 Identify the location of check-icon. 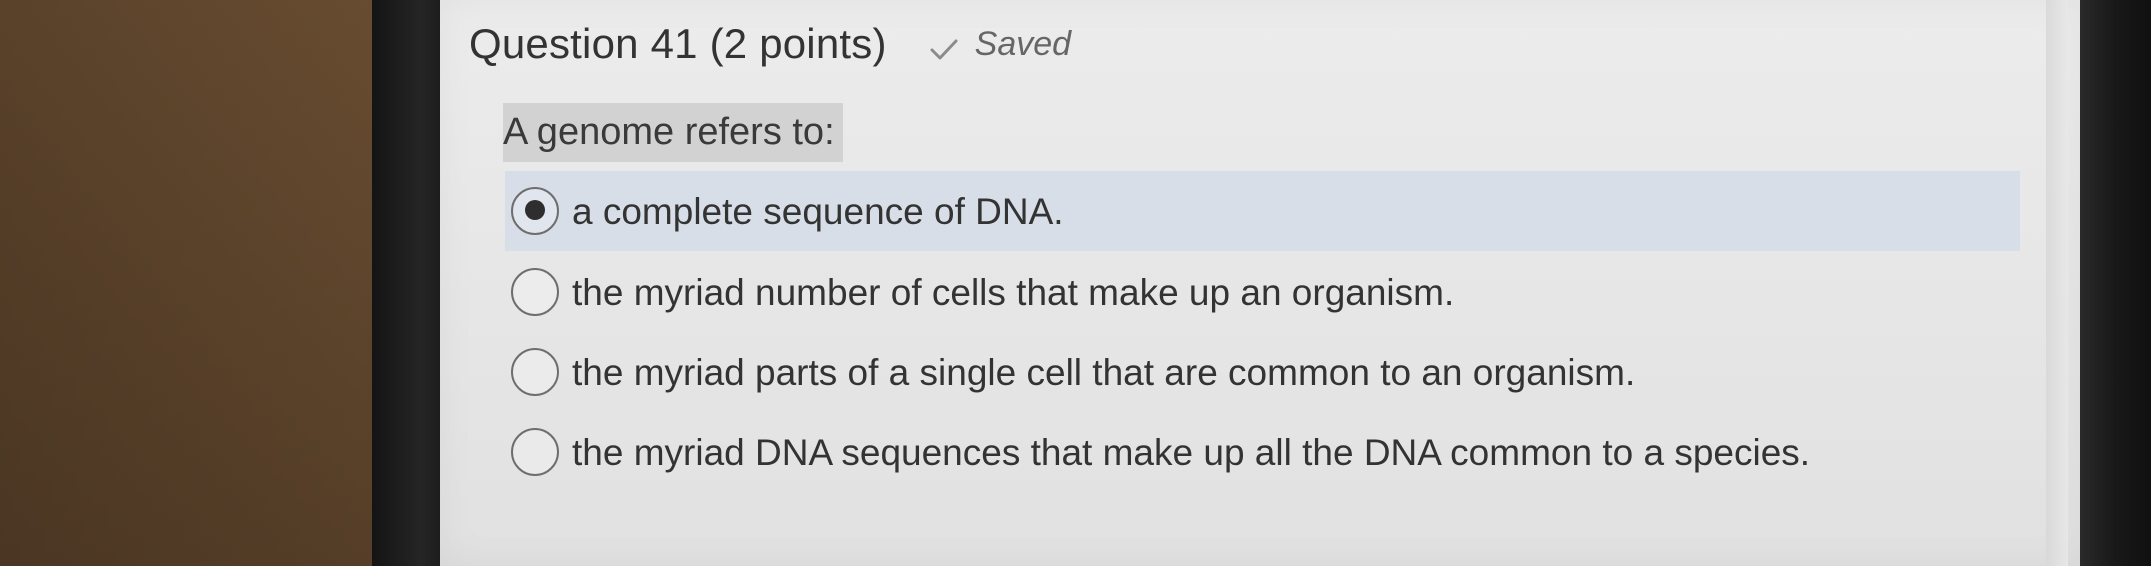
(944, 46).